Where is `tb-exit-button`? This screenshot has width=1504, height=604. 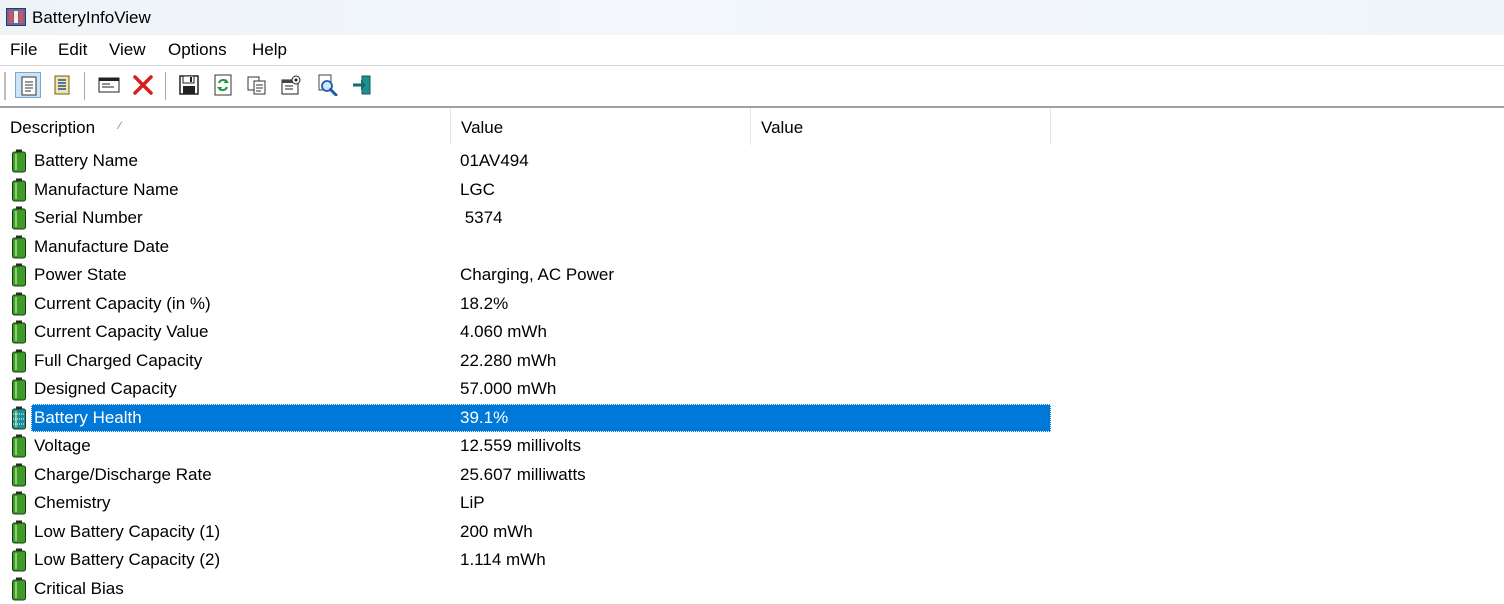
tb-exit-button is located at coordinates (362, 85).